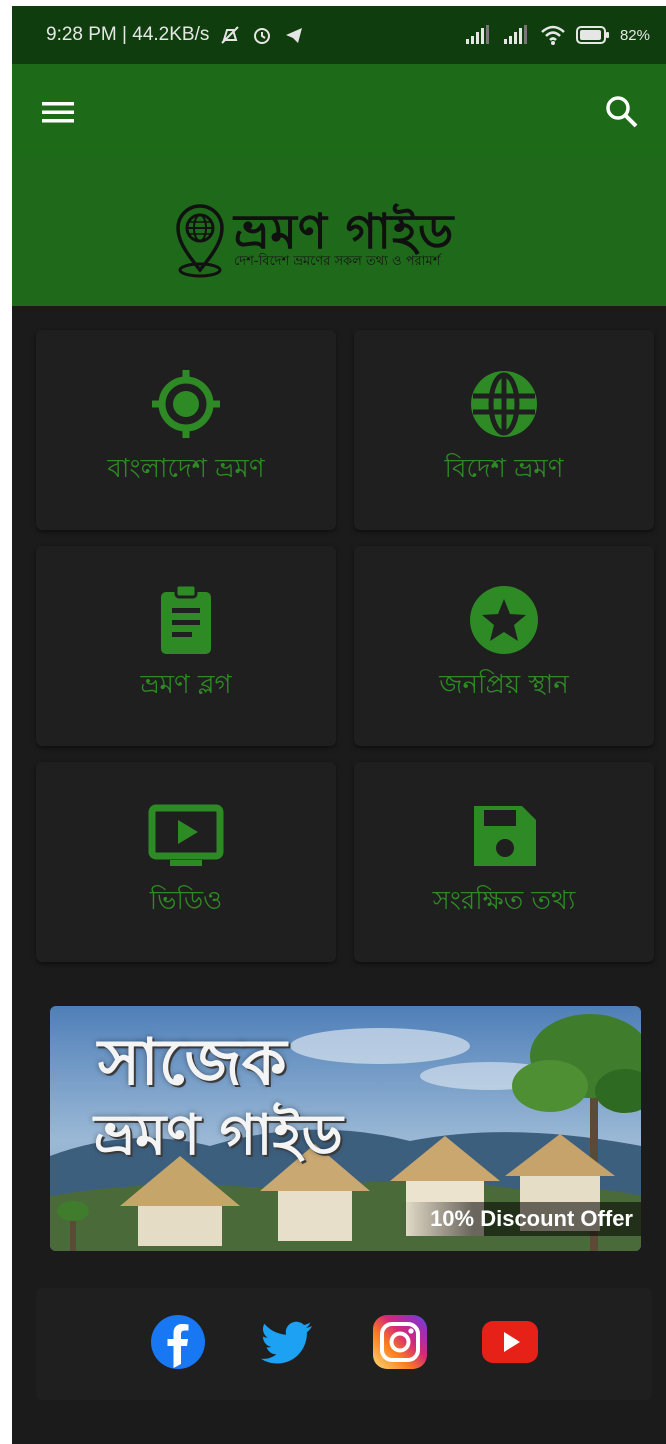 The height and width of the screenshot is (1444, 666). Describe the element at coordinates (186, 685) in the screenshot. I see `tile-label: ভ্রমণ ব্লগ` at that location.